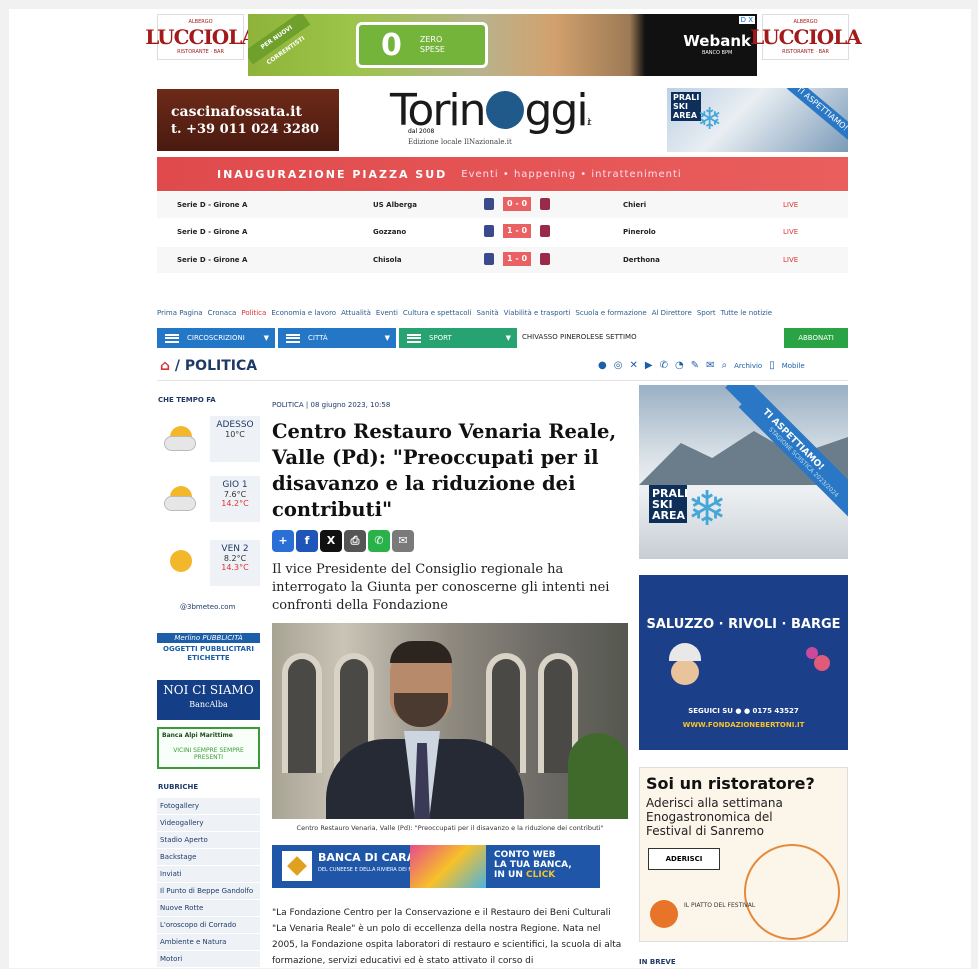 The image size is (978, 969). What do you see at coordinates (579, 337) in the screenshot?
I see `town-links: CHIVASSO PINEROLESE SETTIMO` at bounding box center [579, 337].